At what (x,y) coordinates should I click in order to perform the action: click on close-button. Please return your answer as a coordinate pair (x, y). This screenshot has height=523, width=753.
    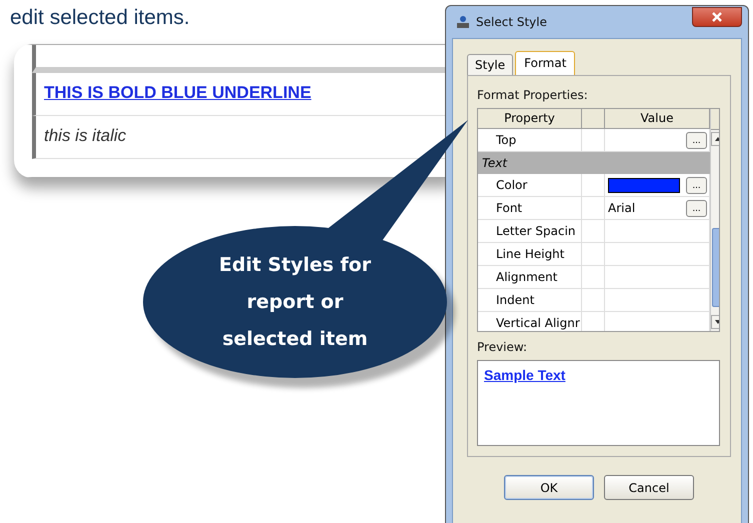
    Looking at the image, I should click on (717, 17).